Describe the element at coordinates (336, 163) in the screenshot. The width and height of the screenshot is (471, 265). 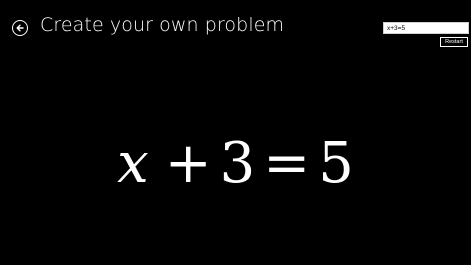
I see `equation-result: 5` at that location.